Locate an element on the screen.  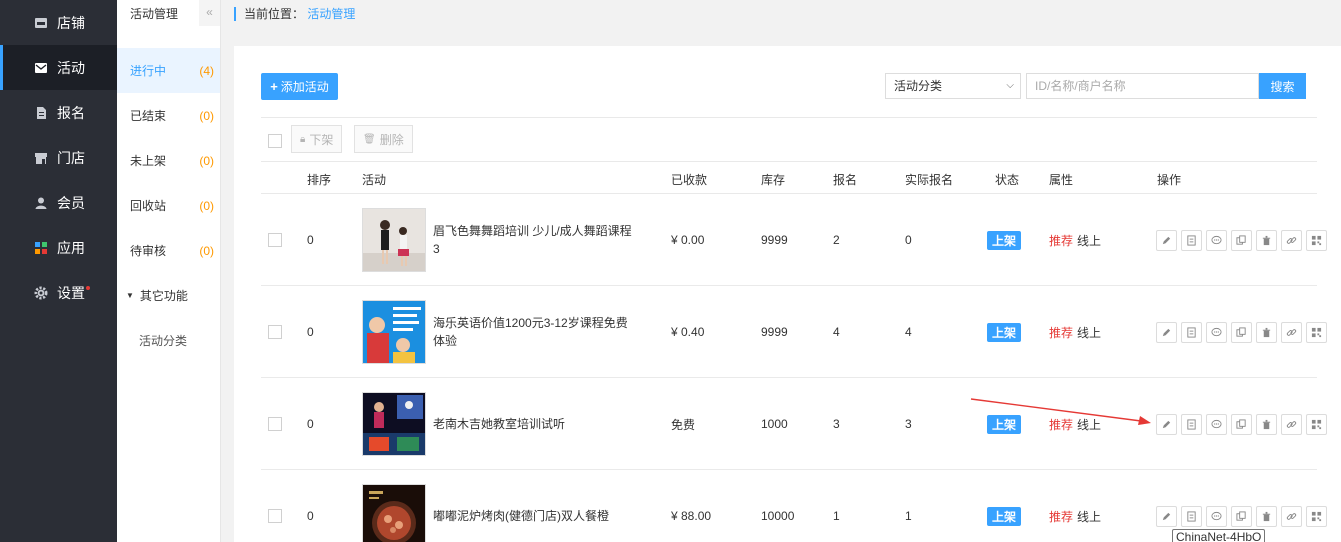
search-button: 搜索 is located at coordinates (1282, 86).